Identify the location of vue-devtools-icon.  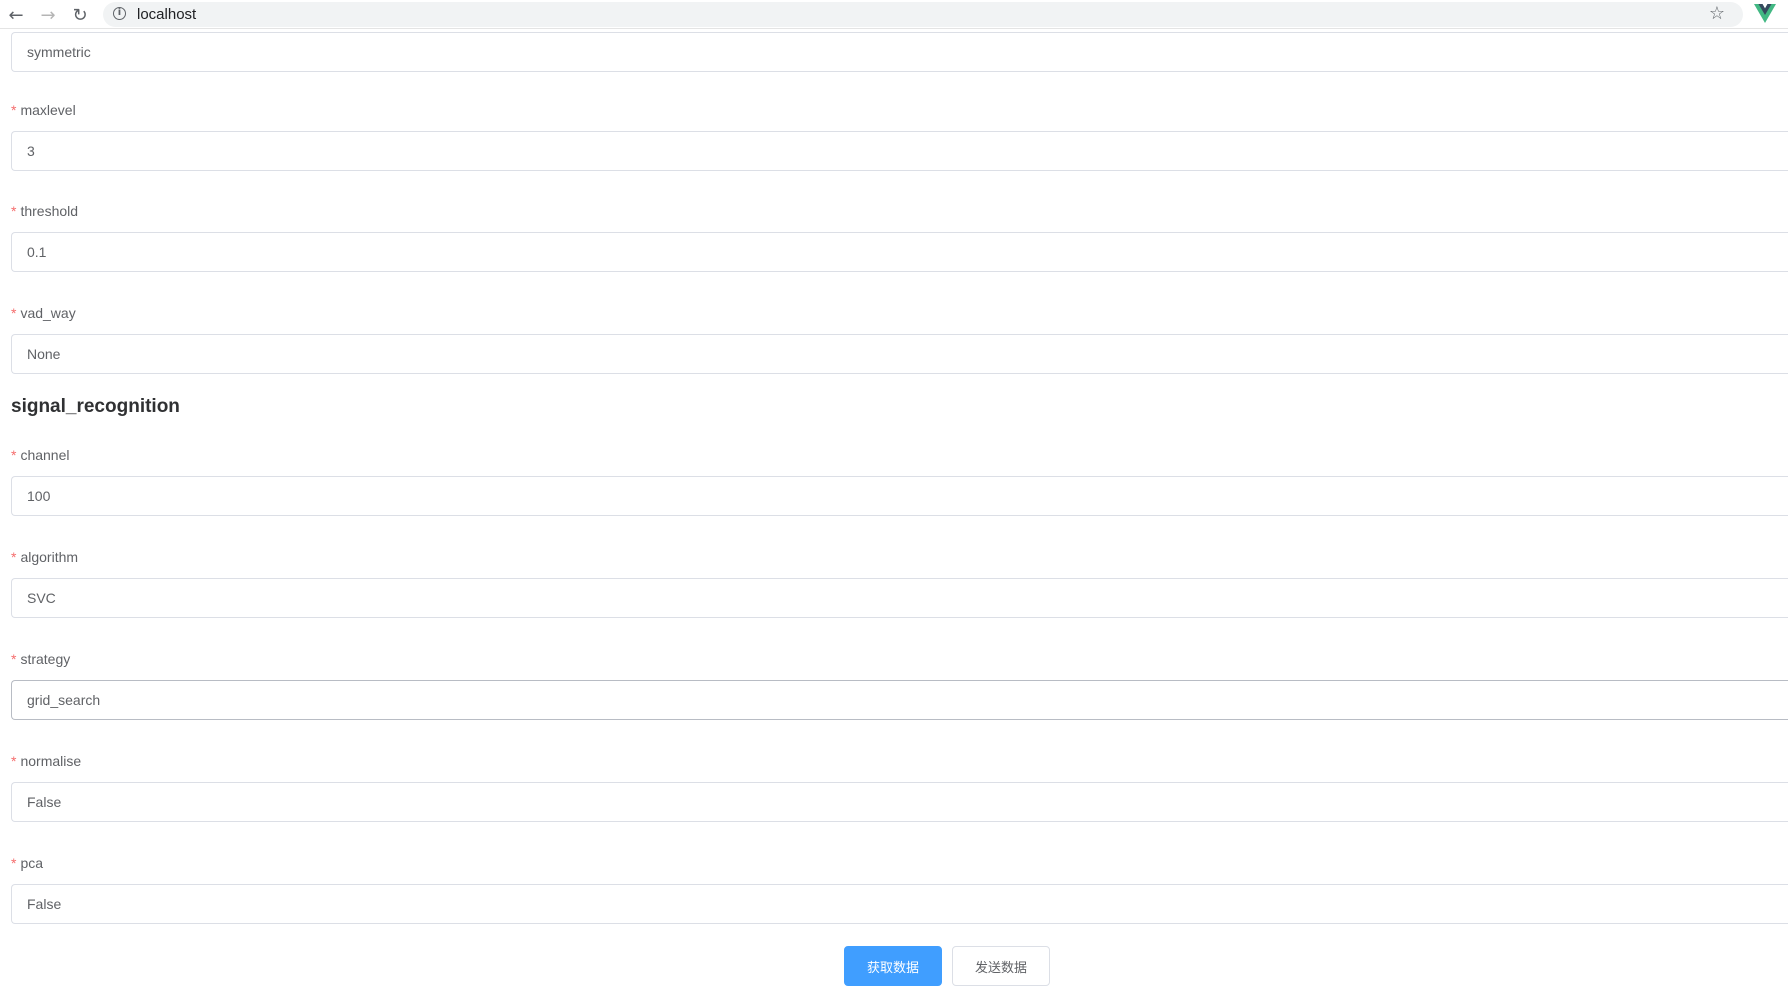
(1765, 14).